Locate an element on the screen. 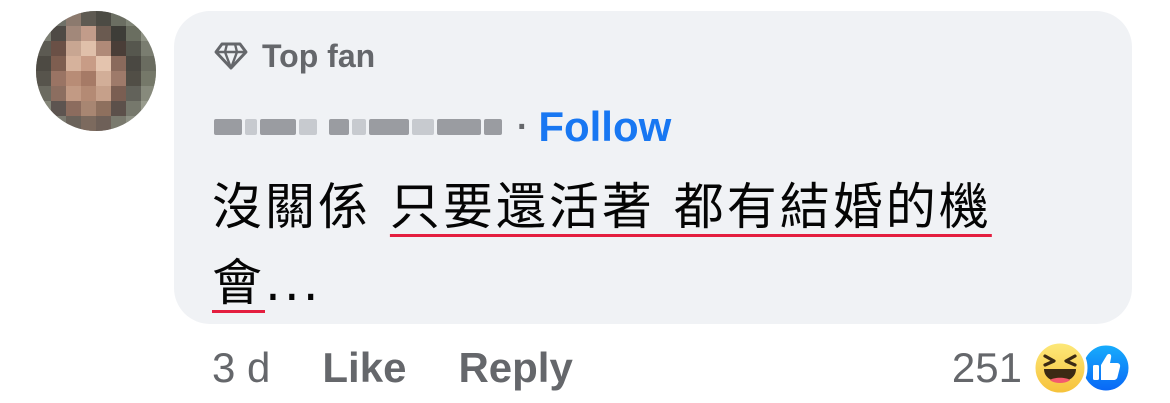  avatar-image-pixelated is located at coordinates (96, 71).